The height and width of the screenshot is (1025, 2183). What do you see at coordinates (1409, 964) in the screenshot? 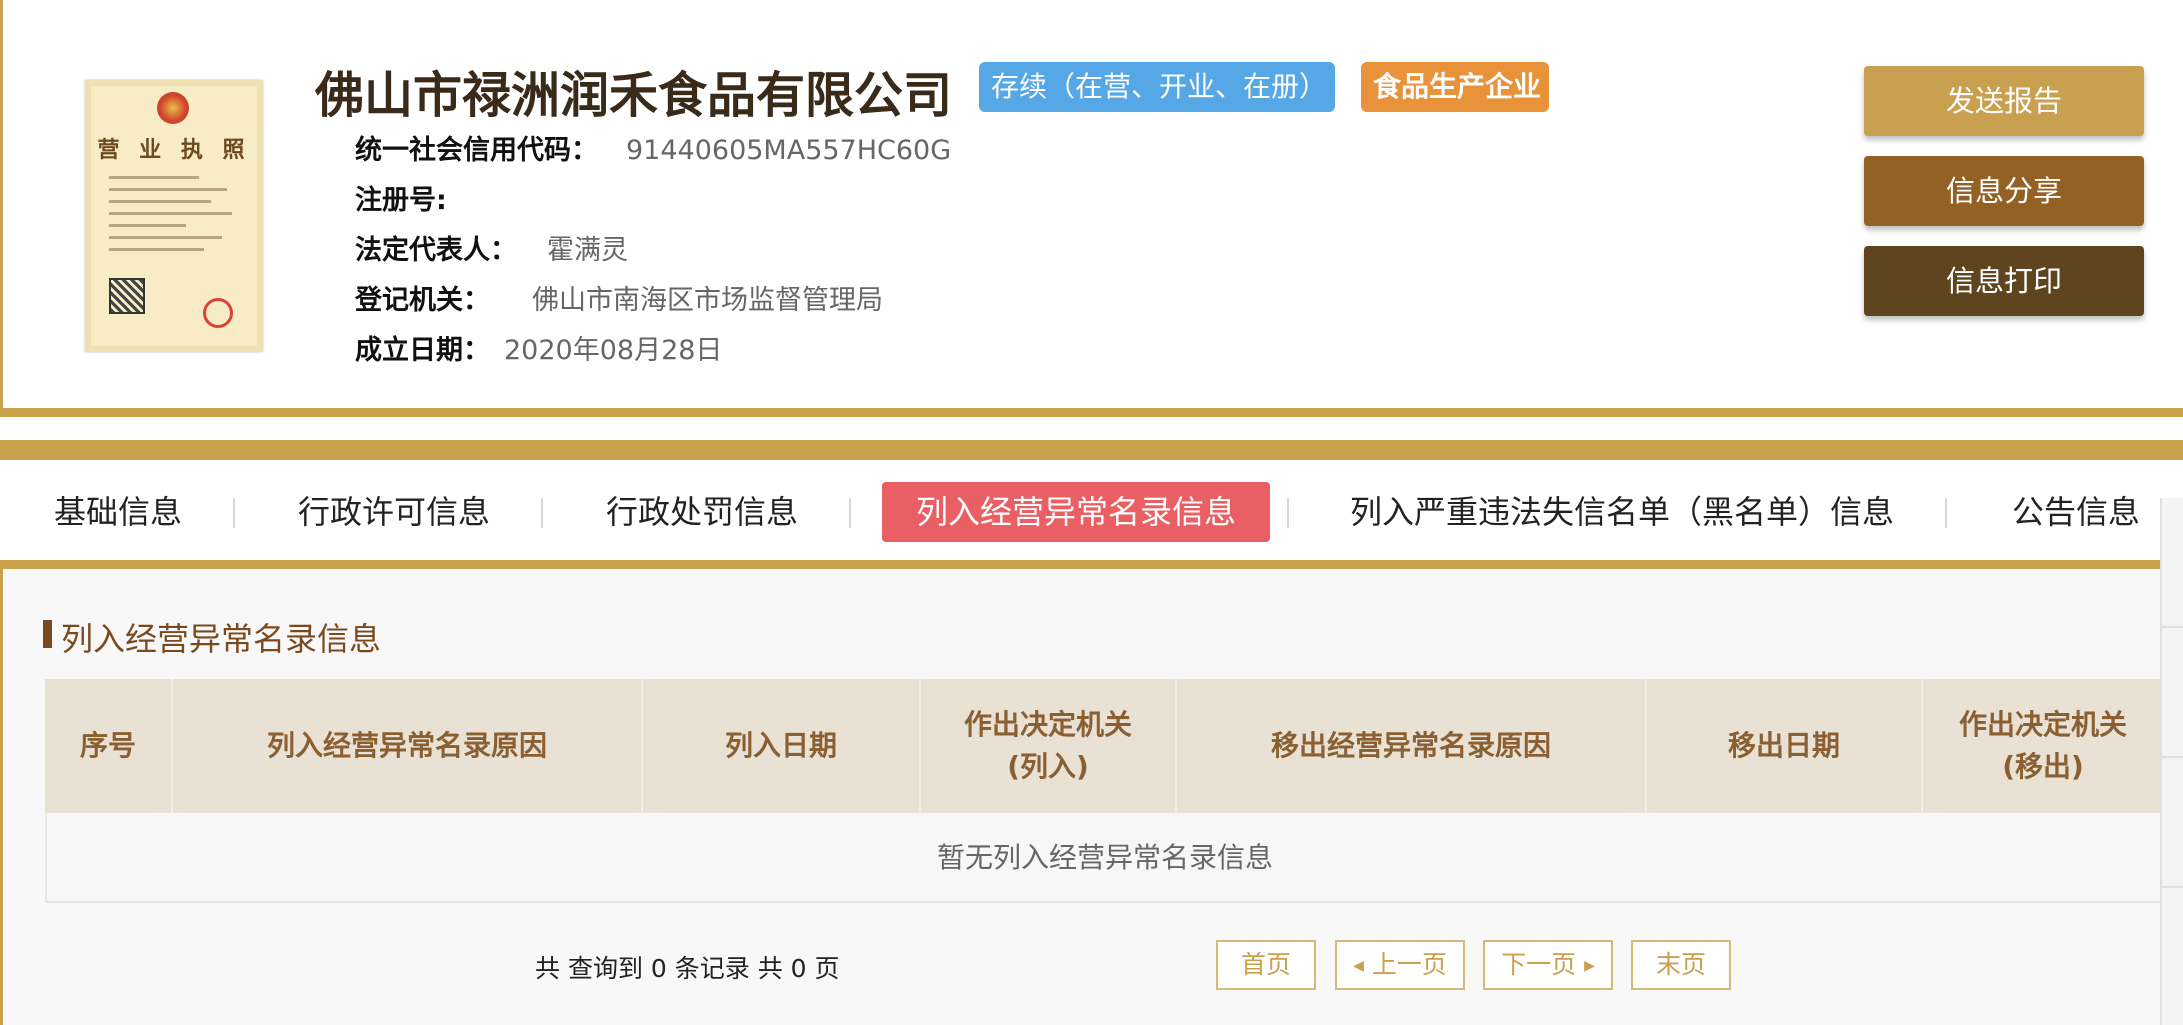
I see `pager-prev-label: 上一页` at bounding box center [1409, 964].